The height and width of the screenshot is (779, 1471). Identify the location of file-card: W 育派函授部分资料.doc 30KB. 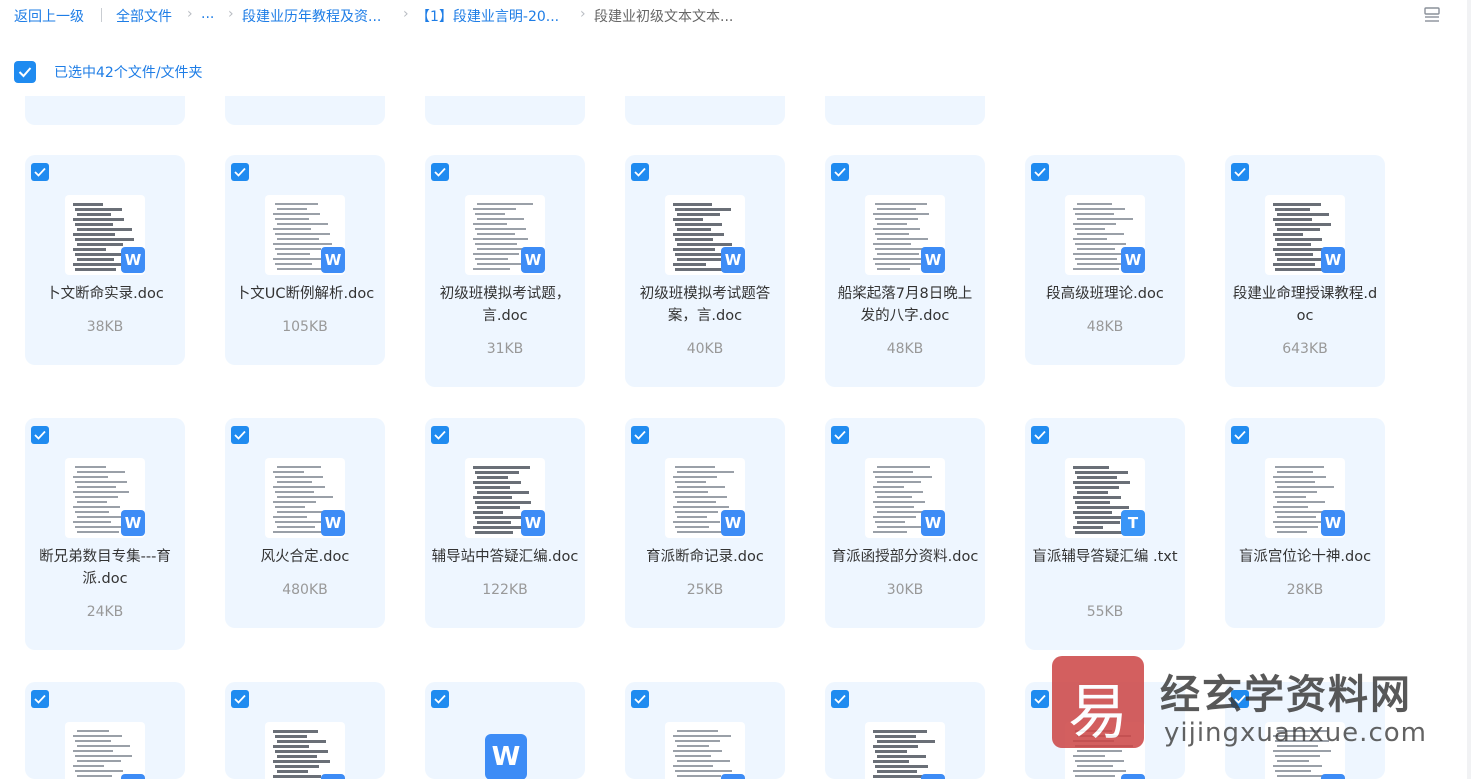
(905, 523).